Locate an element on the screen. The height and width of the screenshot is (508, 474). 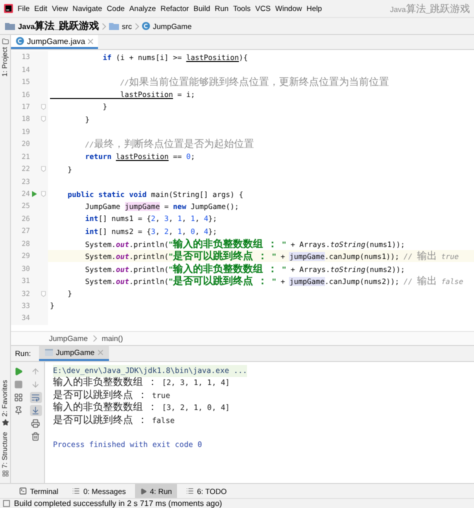
printer-button is located at coordinates (36, 423).